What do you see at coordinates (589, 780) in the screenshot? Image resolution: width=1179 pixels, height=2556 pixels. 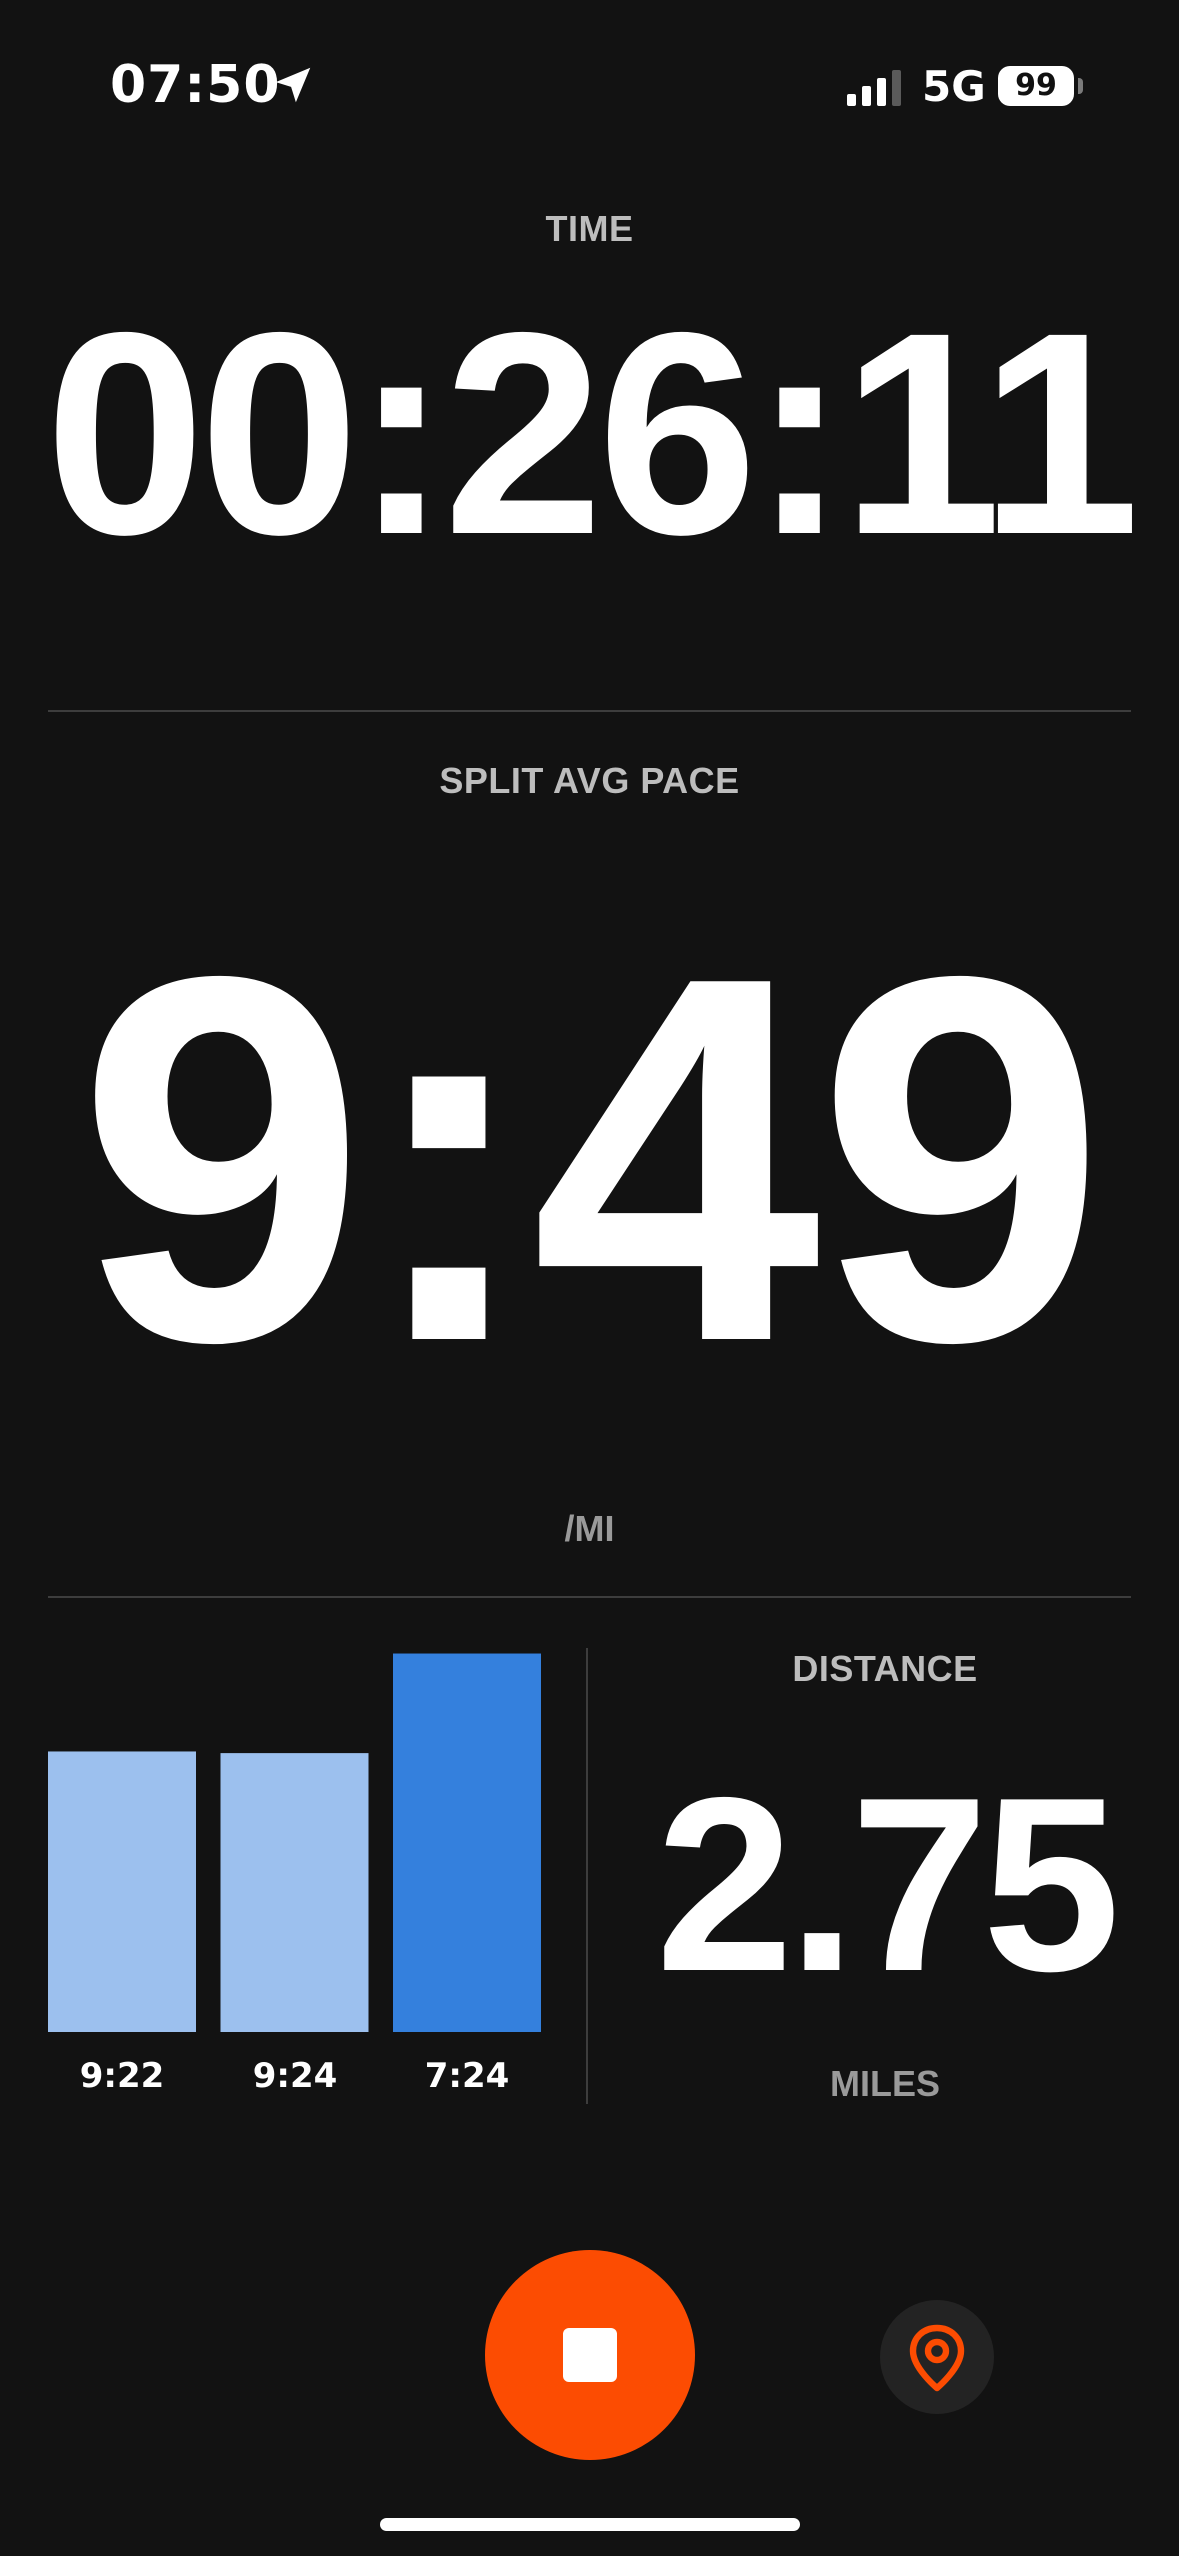 I see `pace-label: SPLIT AVG PACE` at bounding box center [589, 780].